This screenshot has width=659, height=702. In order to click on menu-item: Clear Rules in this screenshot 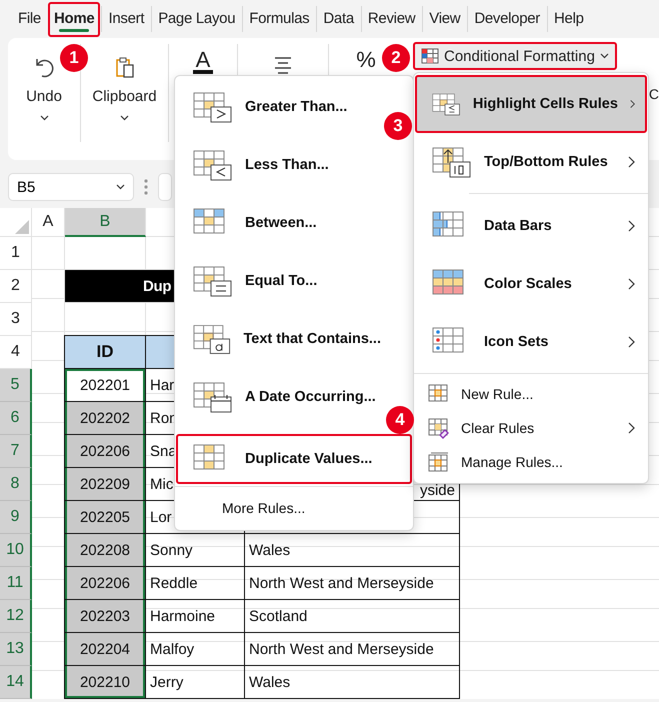, I will do `click(531, 428)`.